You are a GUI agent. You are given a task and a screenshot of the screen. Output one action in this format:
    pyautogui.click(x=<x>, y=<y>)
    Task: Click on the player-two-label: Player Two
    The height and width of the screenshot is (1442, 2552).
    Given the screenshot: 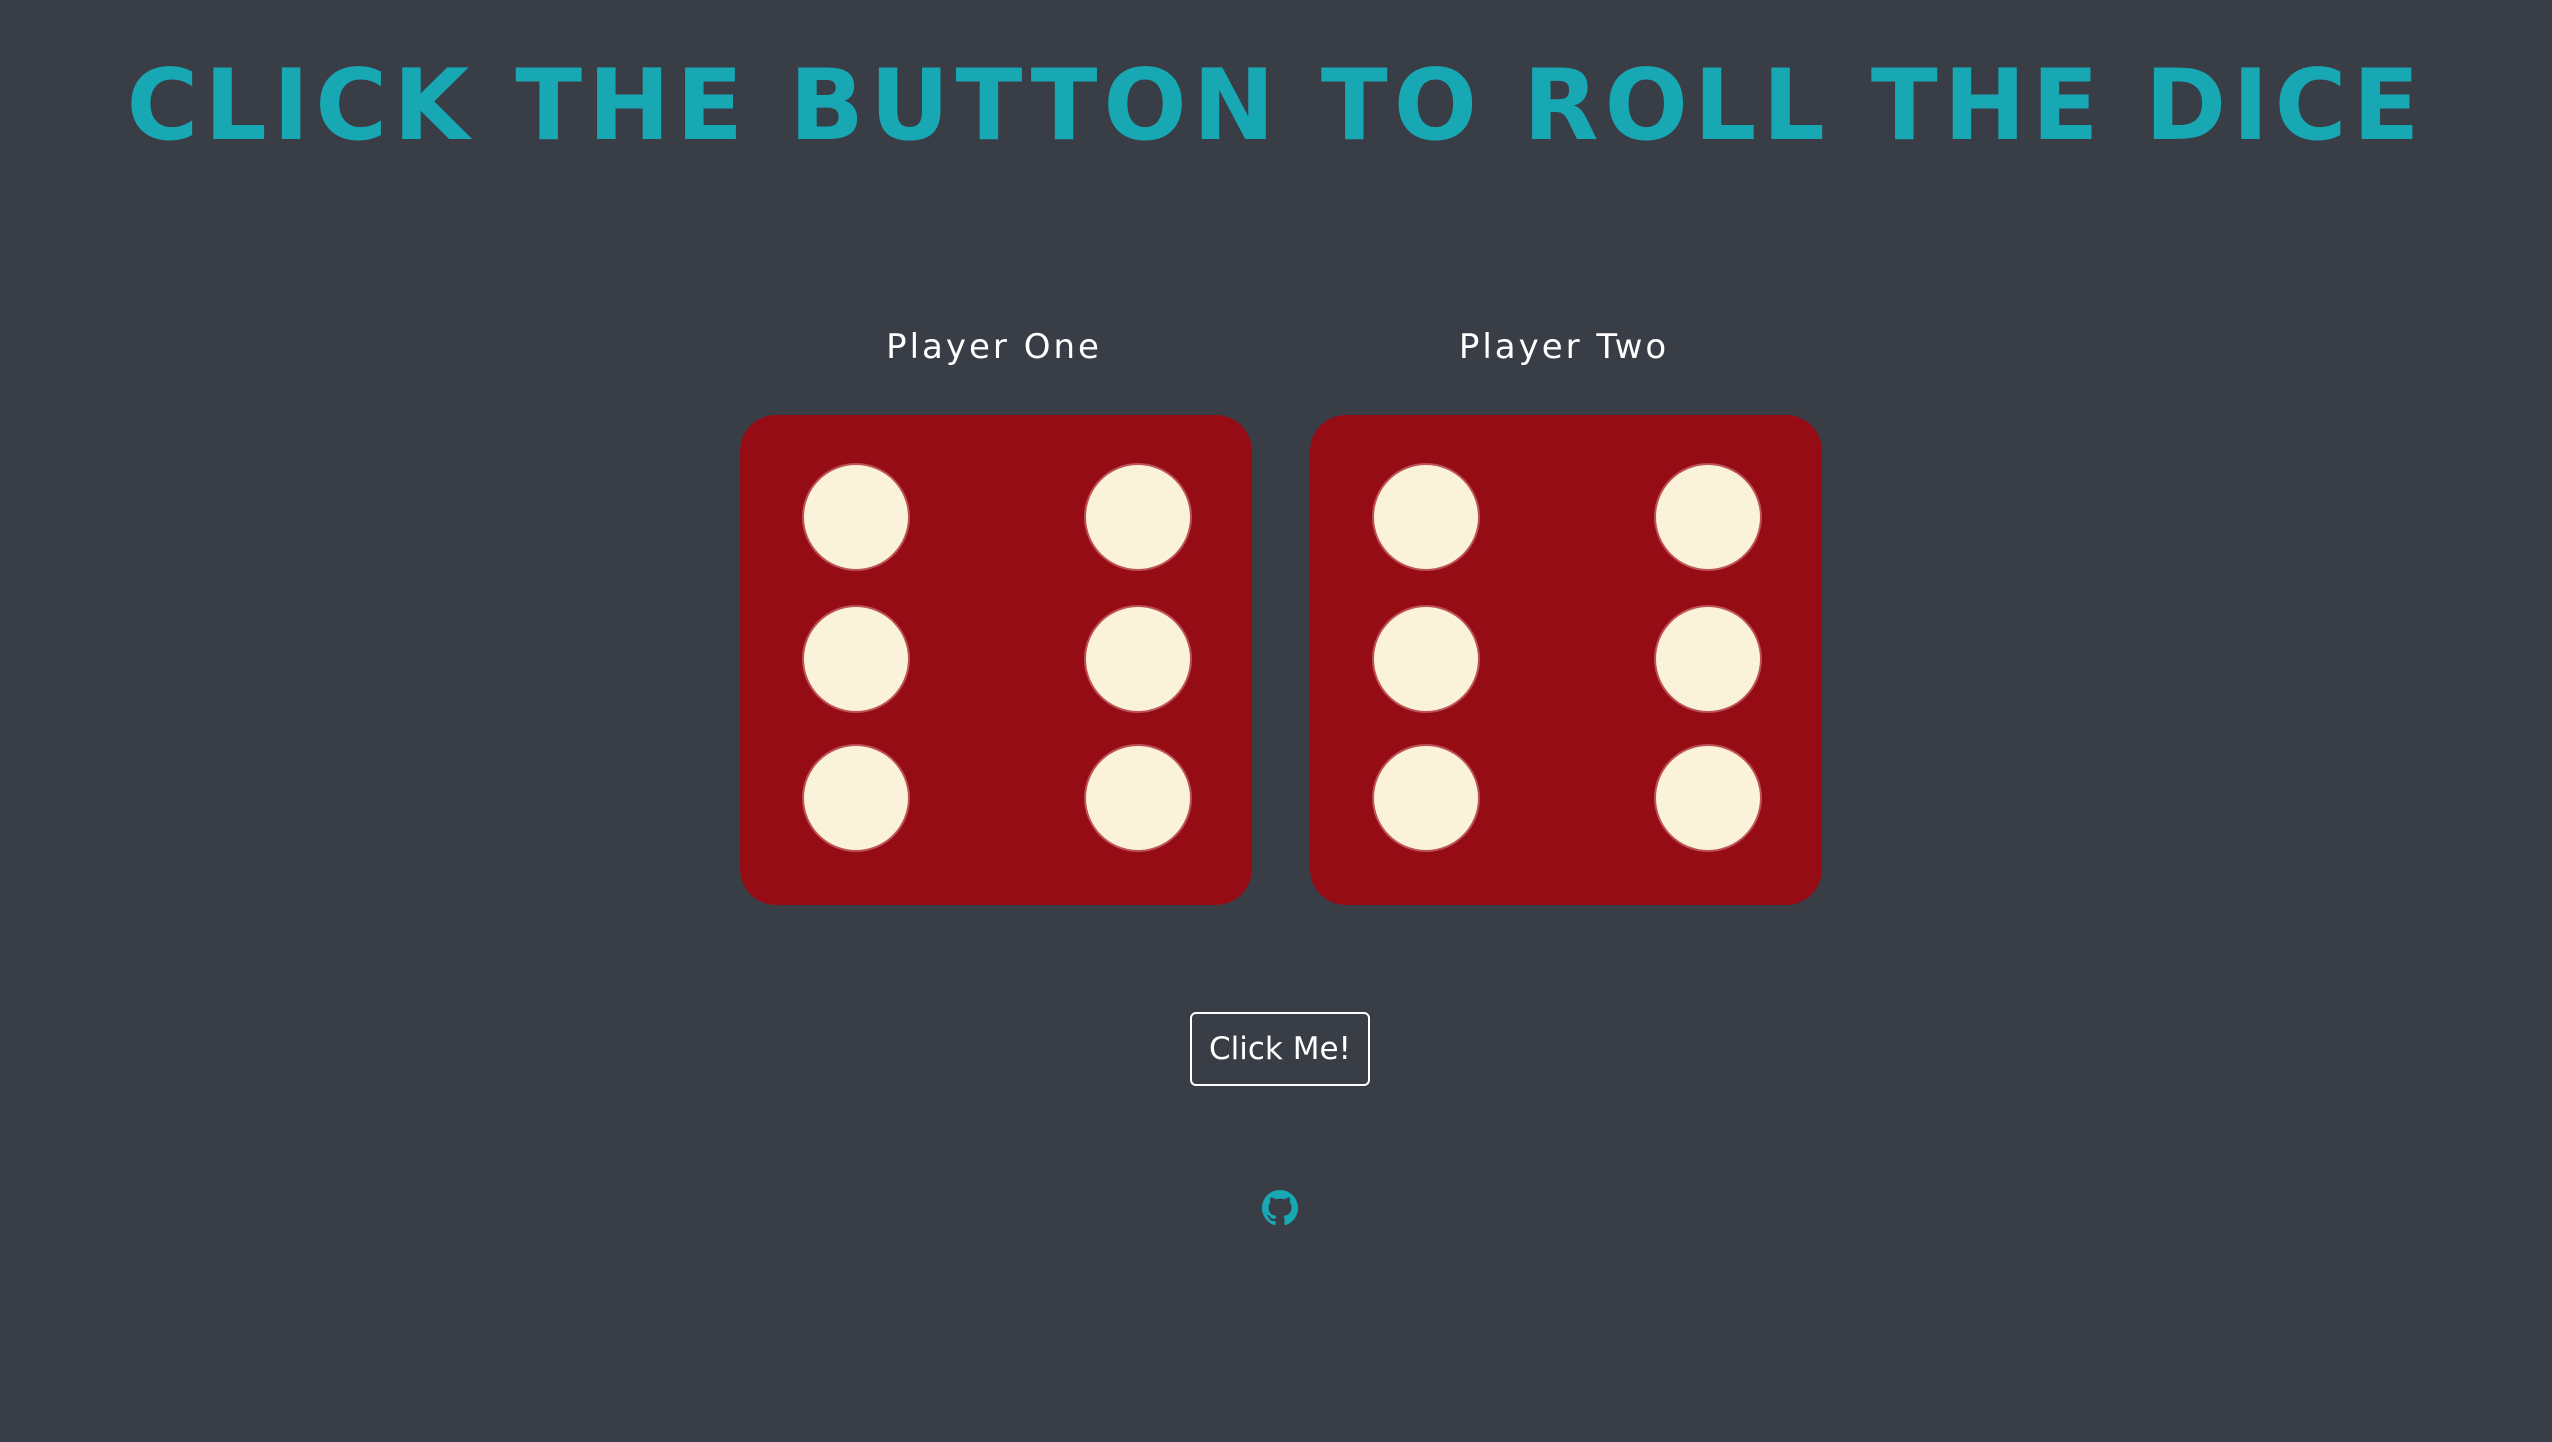 What is the action you would take?
    pyautogui.click(x=1564, y=347)
    